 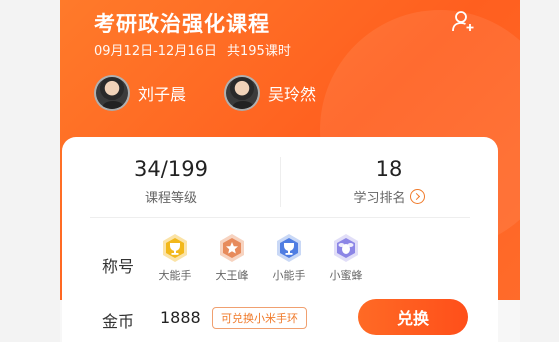 I want to click on course-level-stat: 34/199 课程等级, so click(x=171, y=181).